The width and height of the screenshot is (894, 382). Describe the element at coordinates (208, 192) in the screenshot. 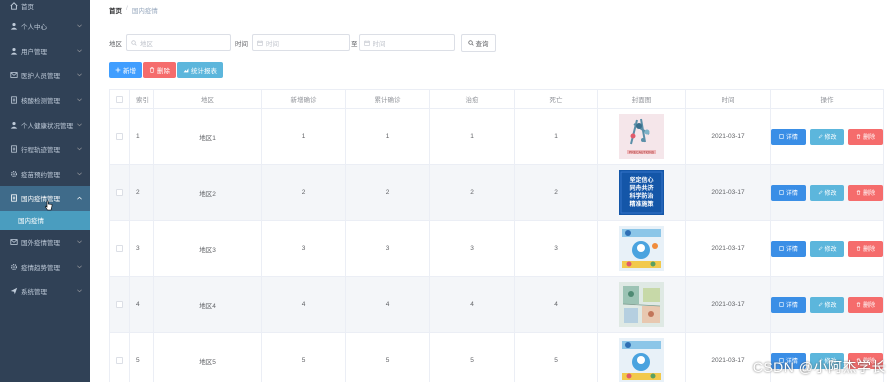

I see `cell-area: 地区2` at that location.